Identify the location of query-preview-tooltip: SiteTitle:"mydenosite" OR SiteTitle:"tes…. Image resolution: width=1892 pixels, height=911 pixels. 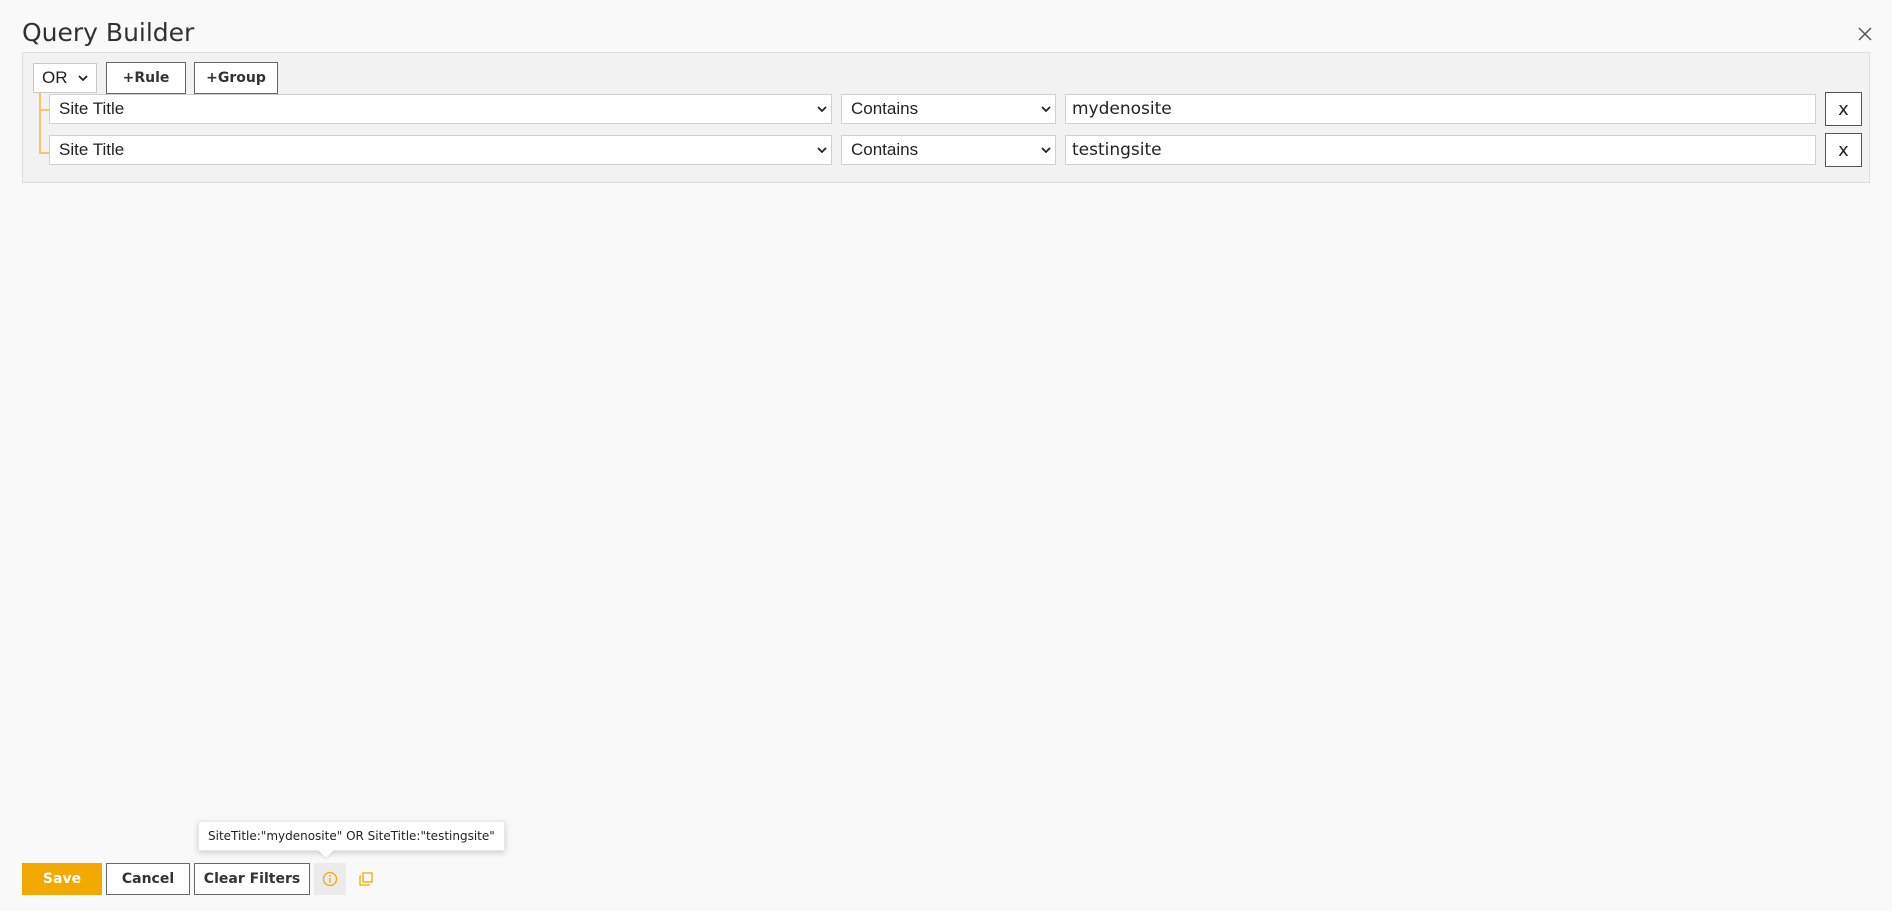
(351, 836).